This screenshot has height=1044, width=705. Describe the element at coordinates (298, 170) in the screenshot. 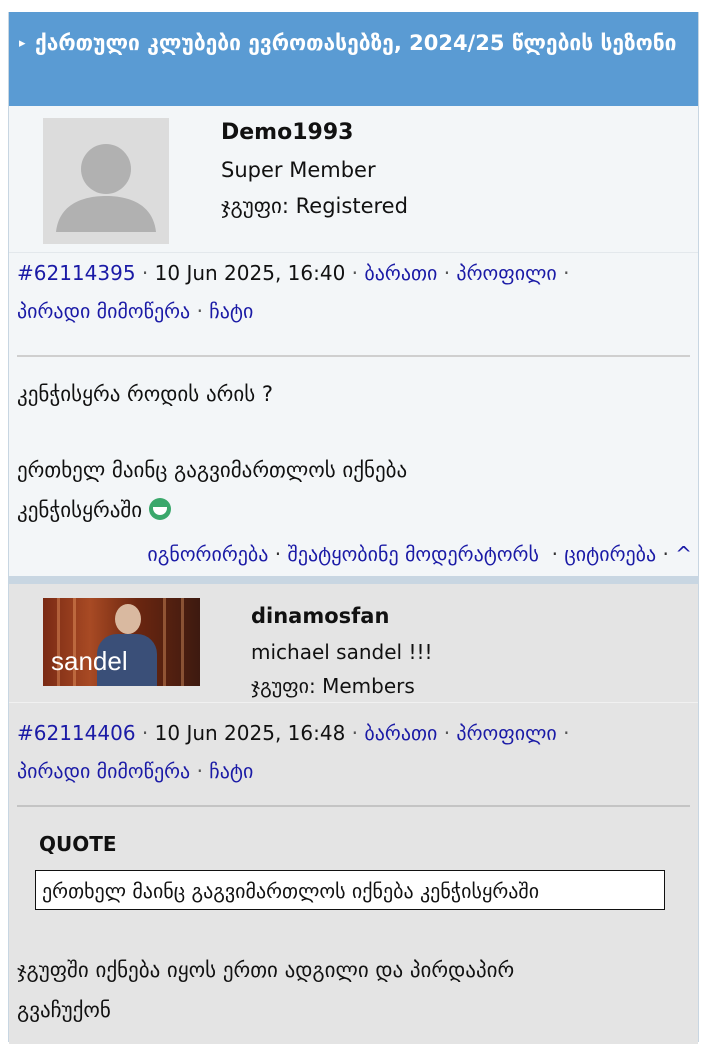

I see `member-title: Super Member` at that location.